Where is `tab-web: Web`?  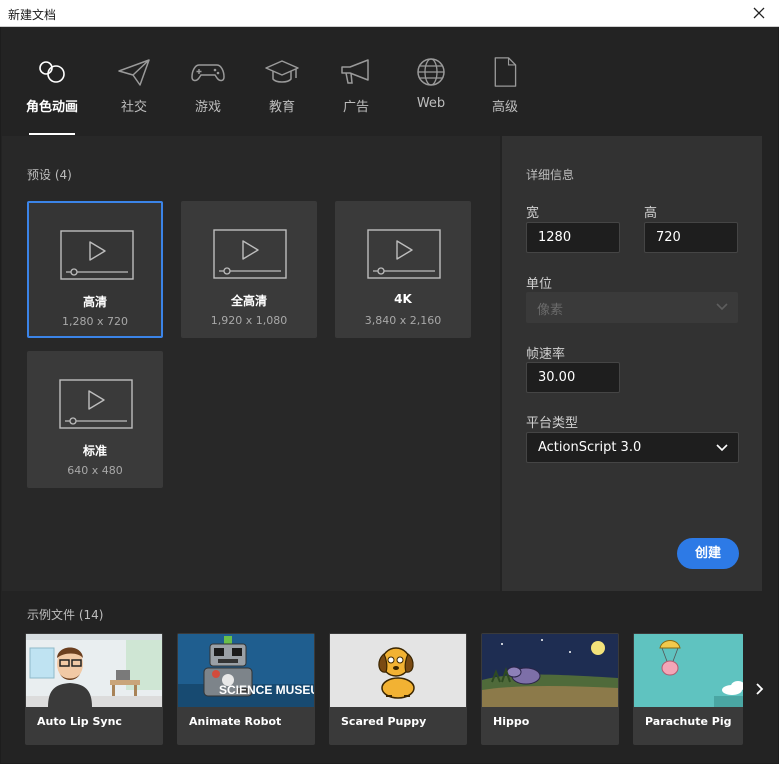
tab-web: Web is located at coordinates (431, 96).